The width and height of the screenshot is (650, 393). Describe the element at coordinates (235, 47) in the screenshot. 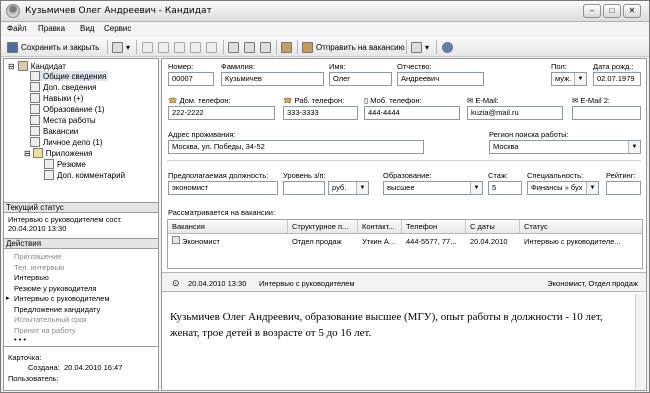

I see `spellcheck-button` at that location.